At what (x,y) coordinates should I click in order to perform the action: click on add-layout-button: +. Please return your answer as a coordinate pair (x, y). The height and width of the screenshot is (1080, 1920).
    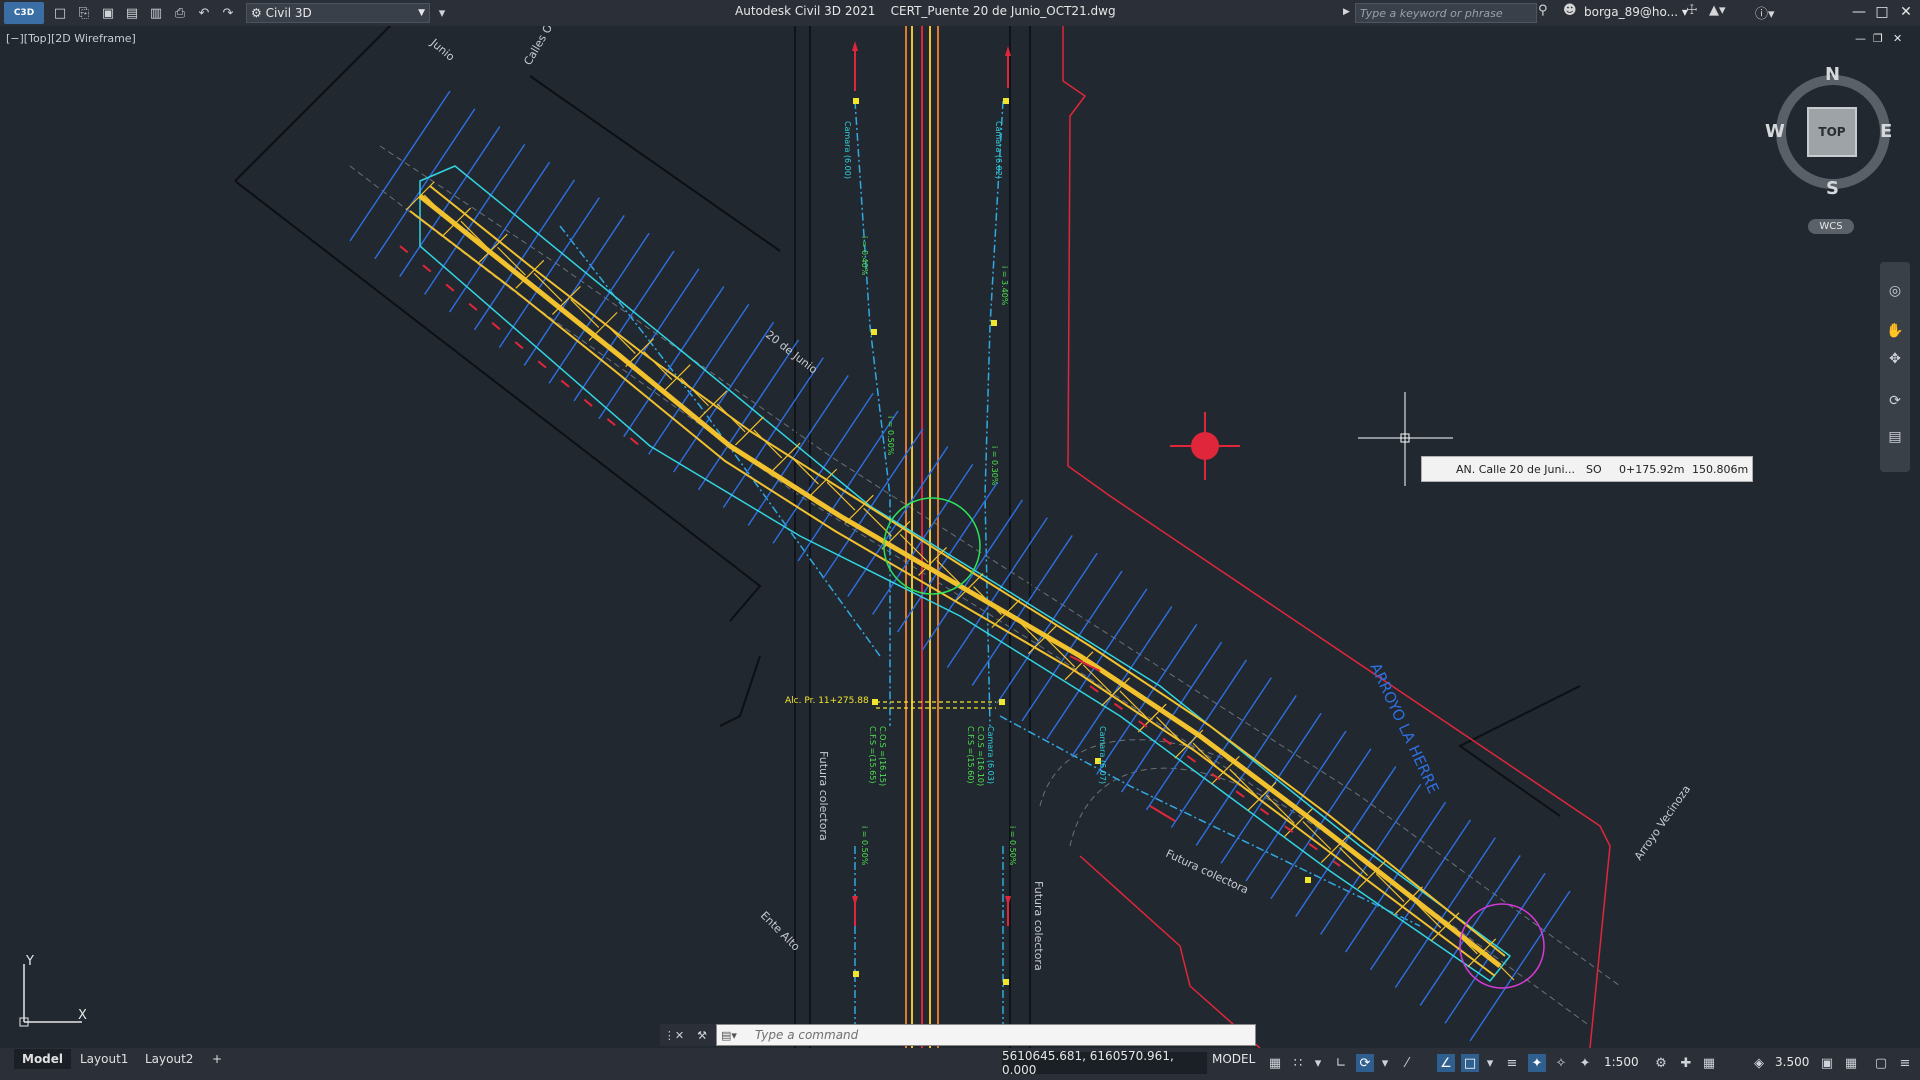
    Looking at the image, I should click on (217, 1059).